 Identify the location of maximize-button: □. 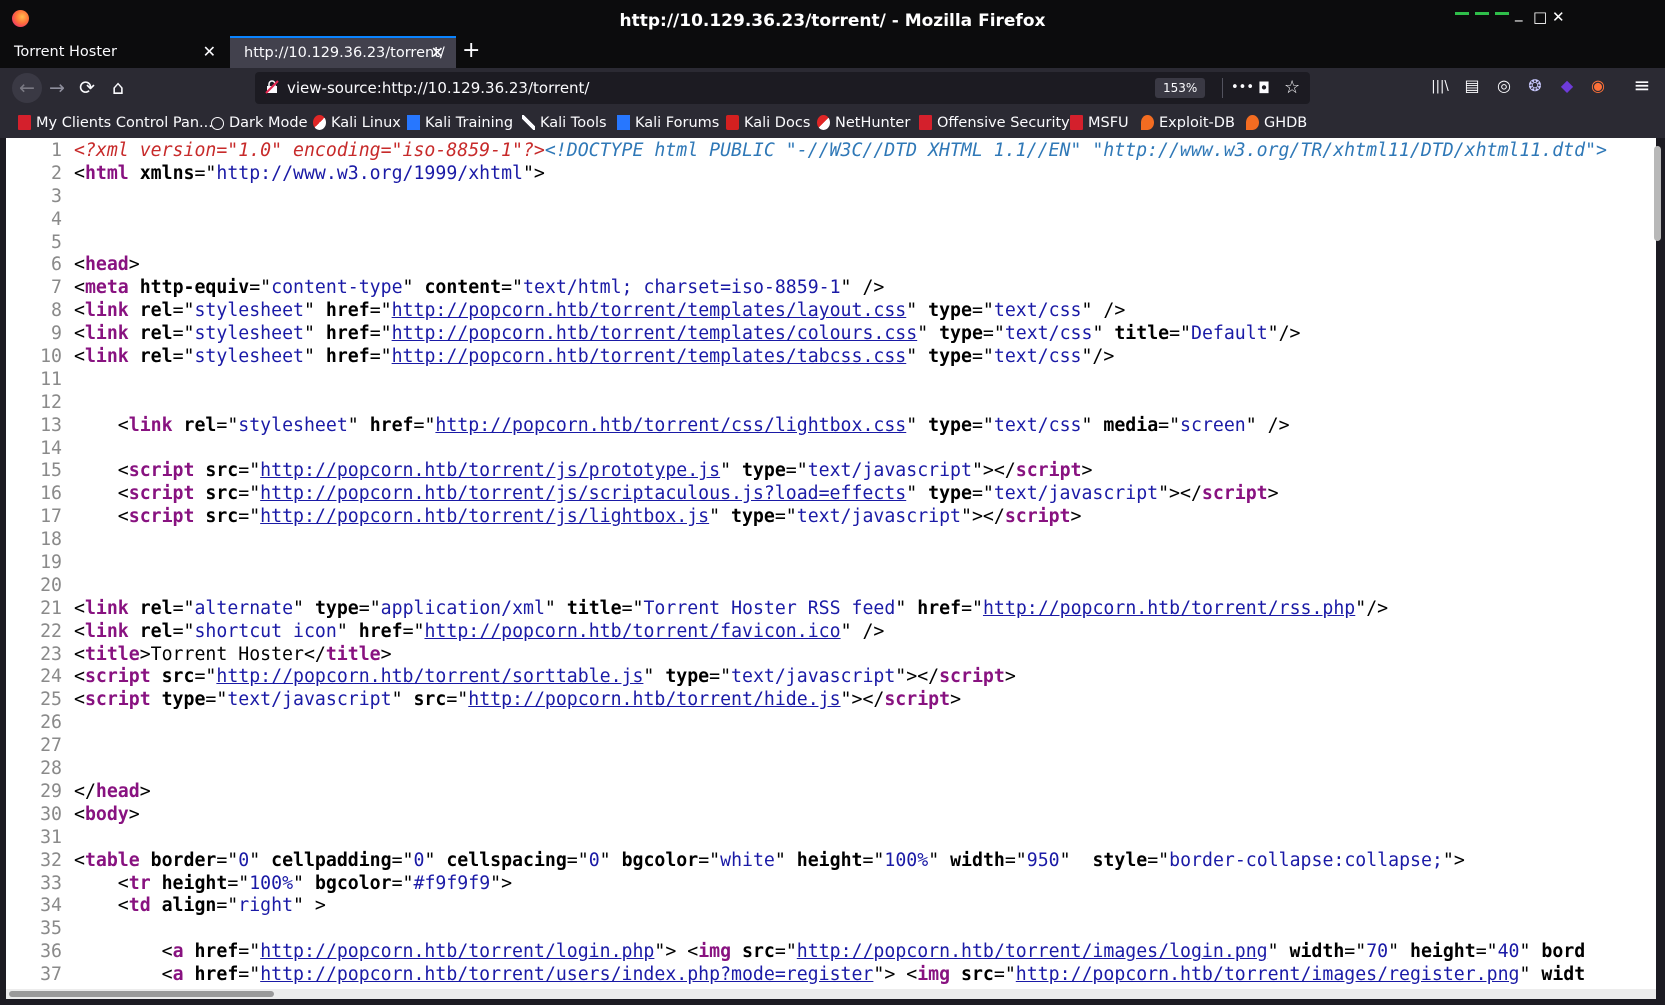
(1540, 17).